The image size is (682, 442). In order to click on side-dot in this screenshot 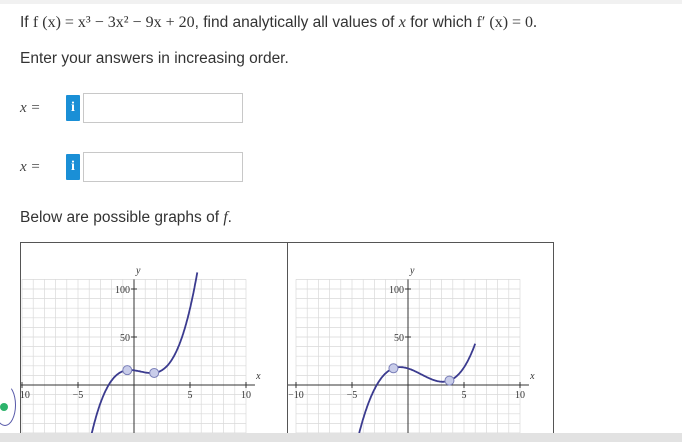, I will do `click(4, 407)`.